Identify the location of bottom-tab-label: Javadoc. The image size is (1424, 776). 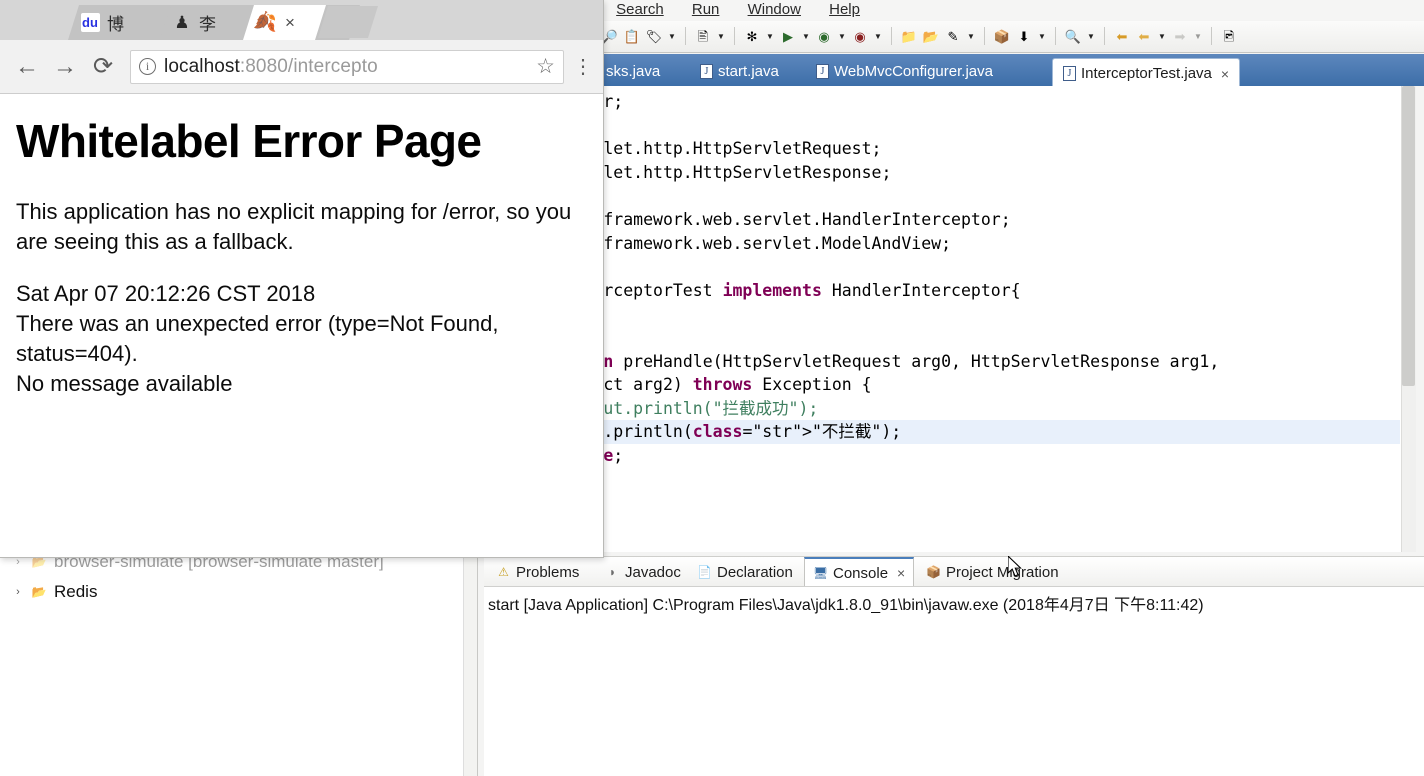
(653, 572).